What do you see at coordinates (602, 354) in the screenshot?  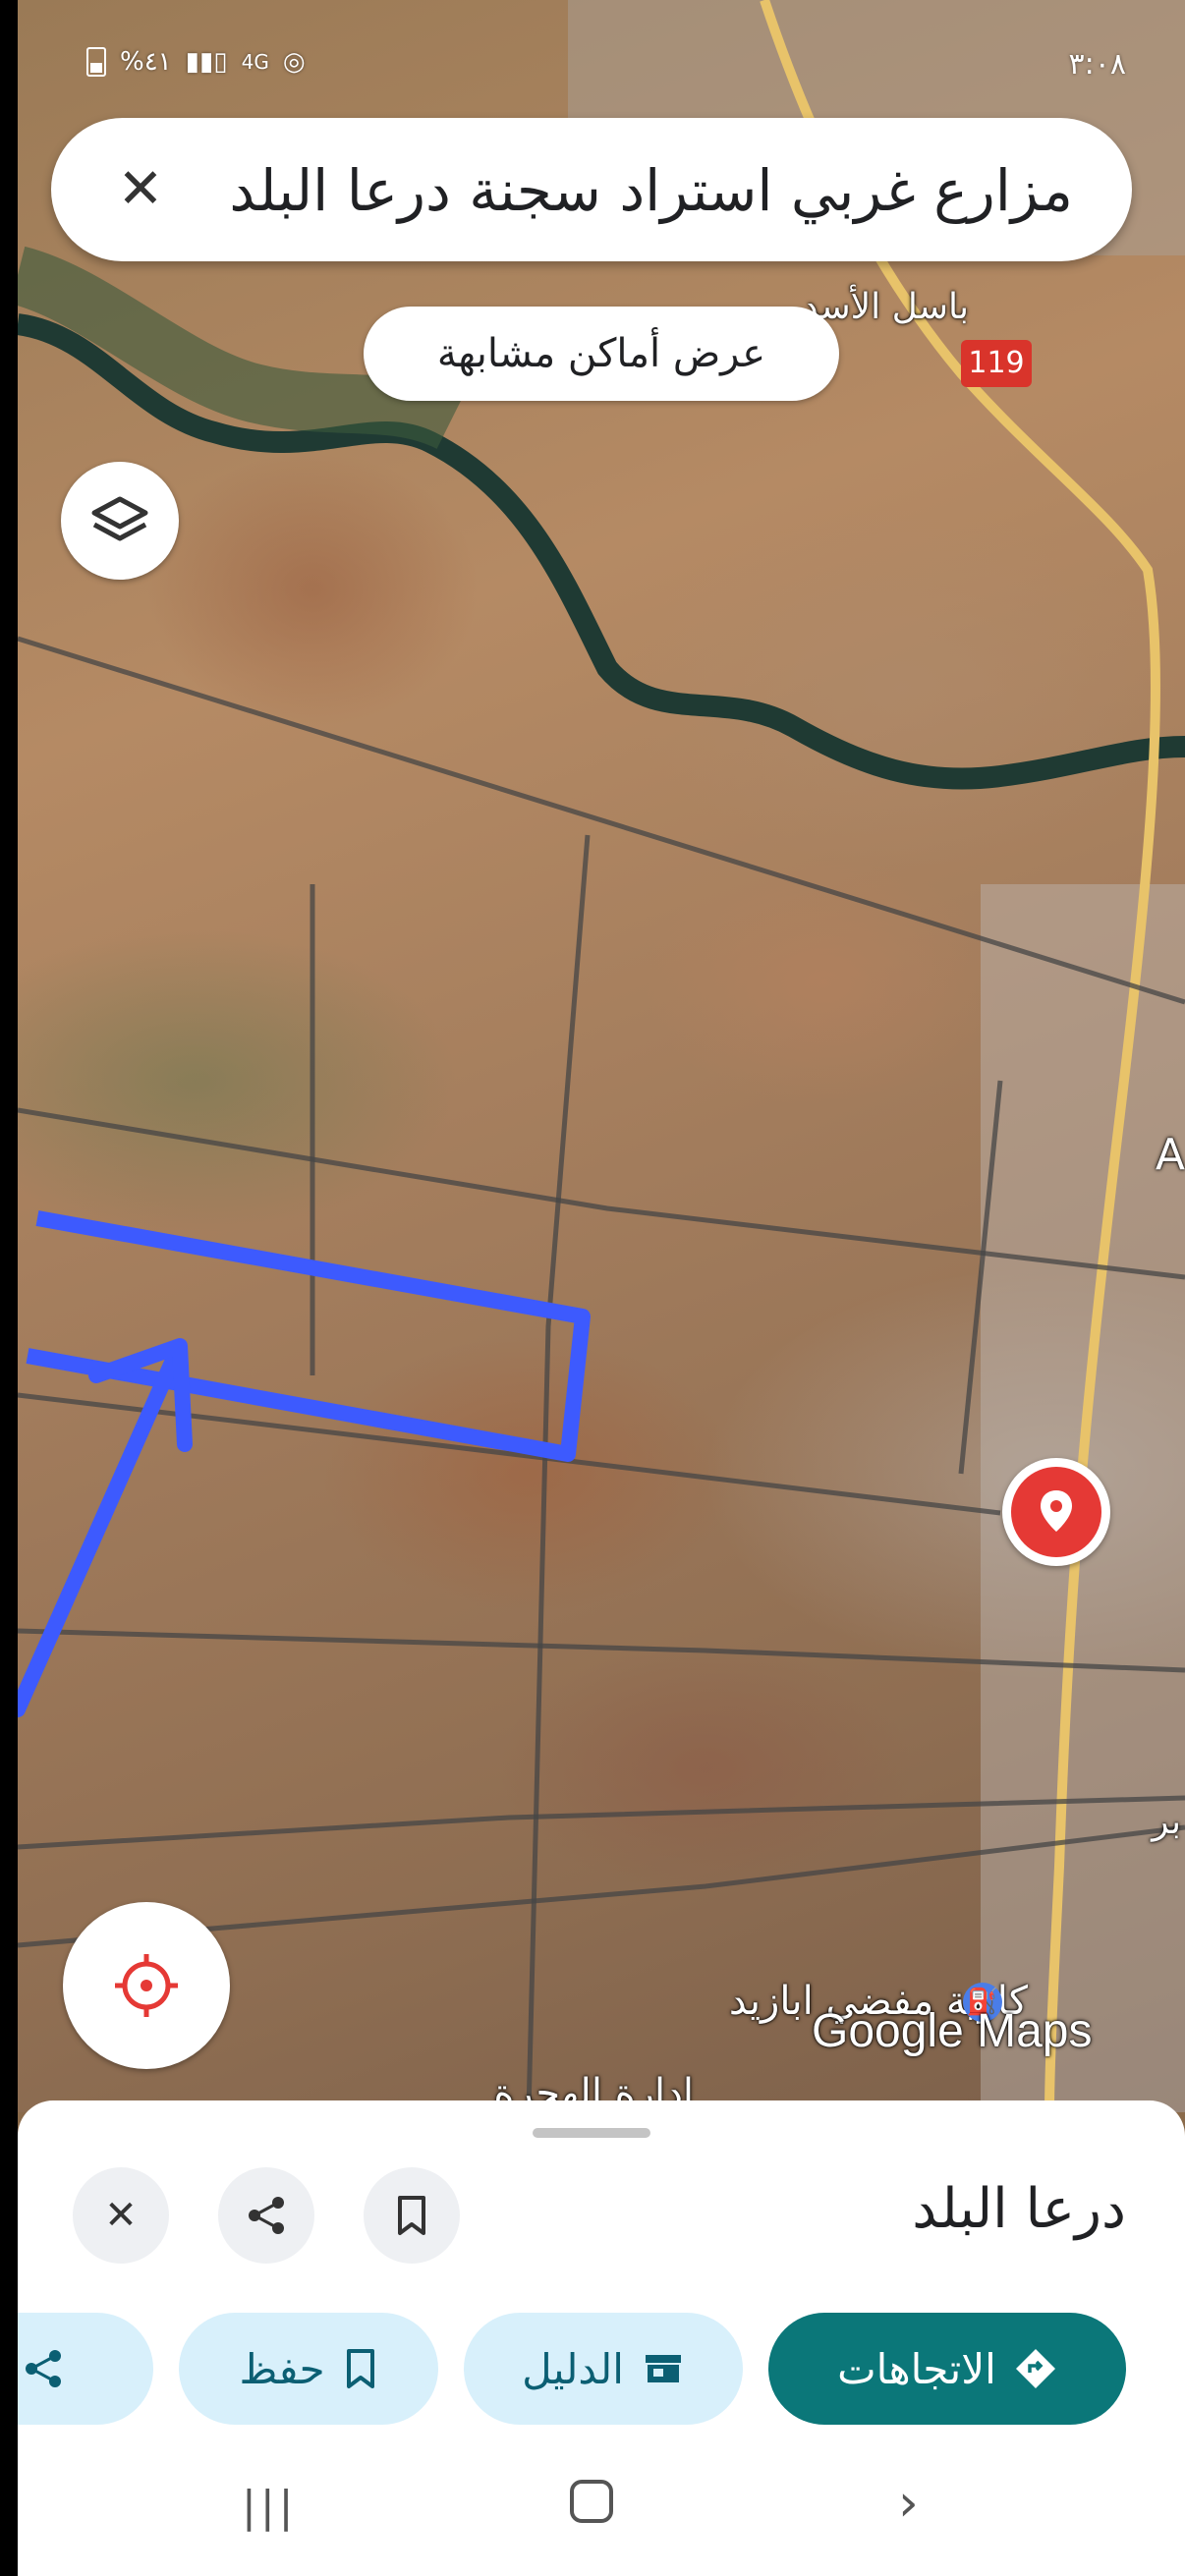 I see `similar-places-chip: عرض أماكن مشابهة` at bounding box center [602, 354].